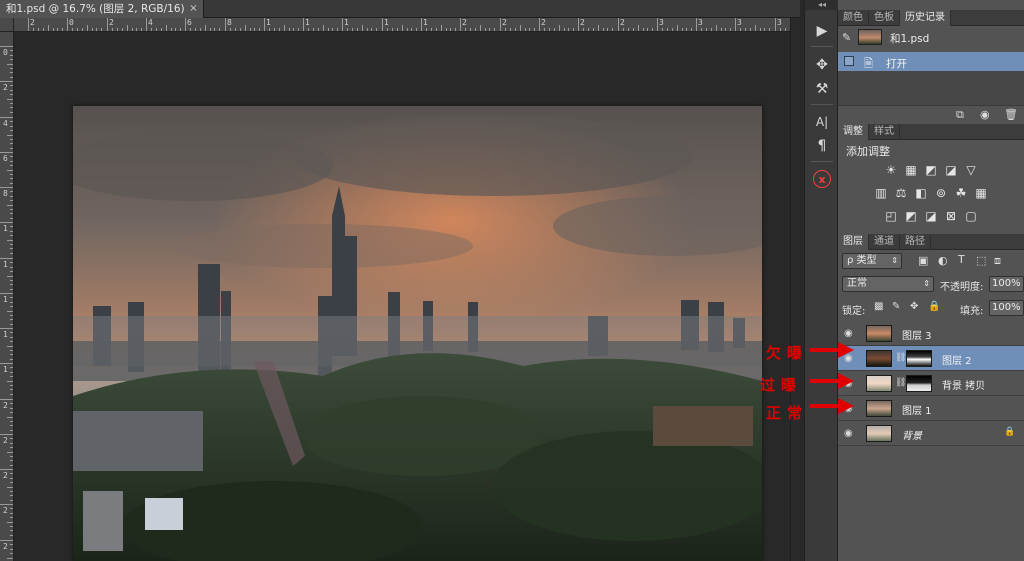 The height and width of the screenshot is (561, 1024). Describe the element at coordinates (901, 192) in the screenshot. I see `color-balance-icon: ⚖` at that location.